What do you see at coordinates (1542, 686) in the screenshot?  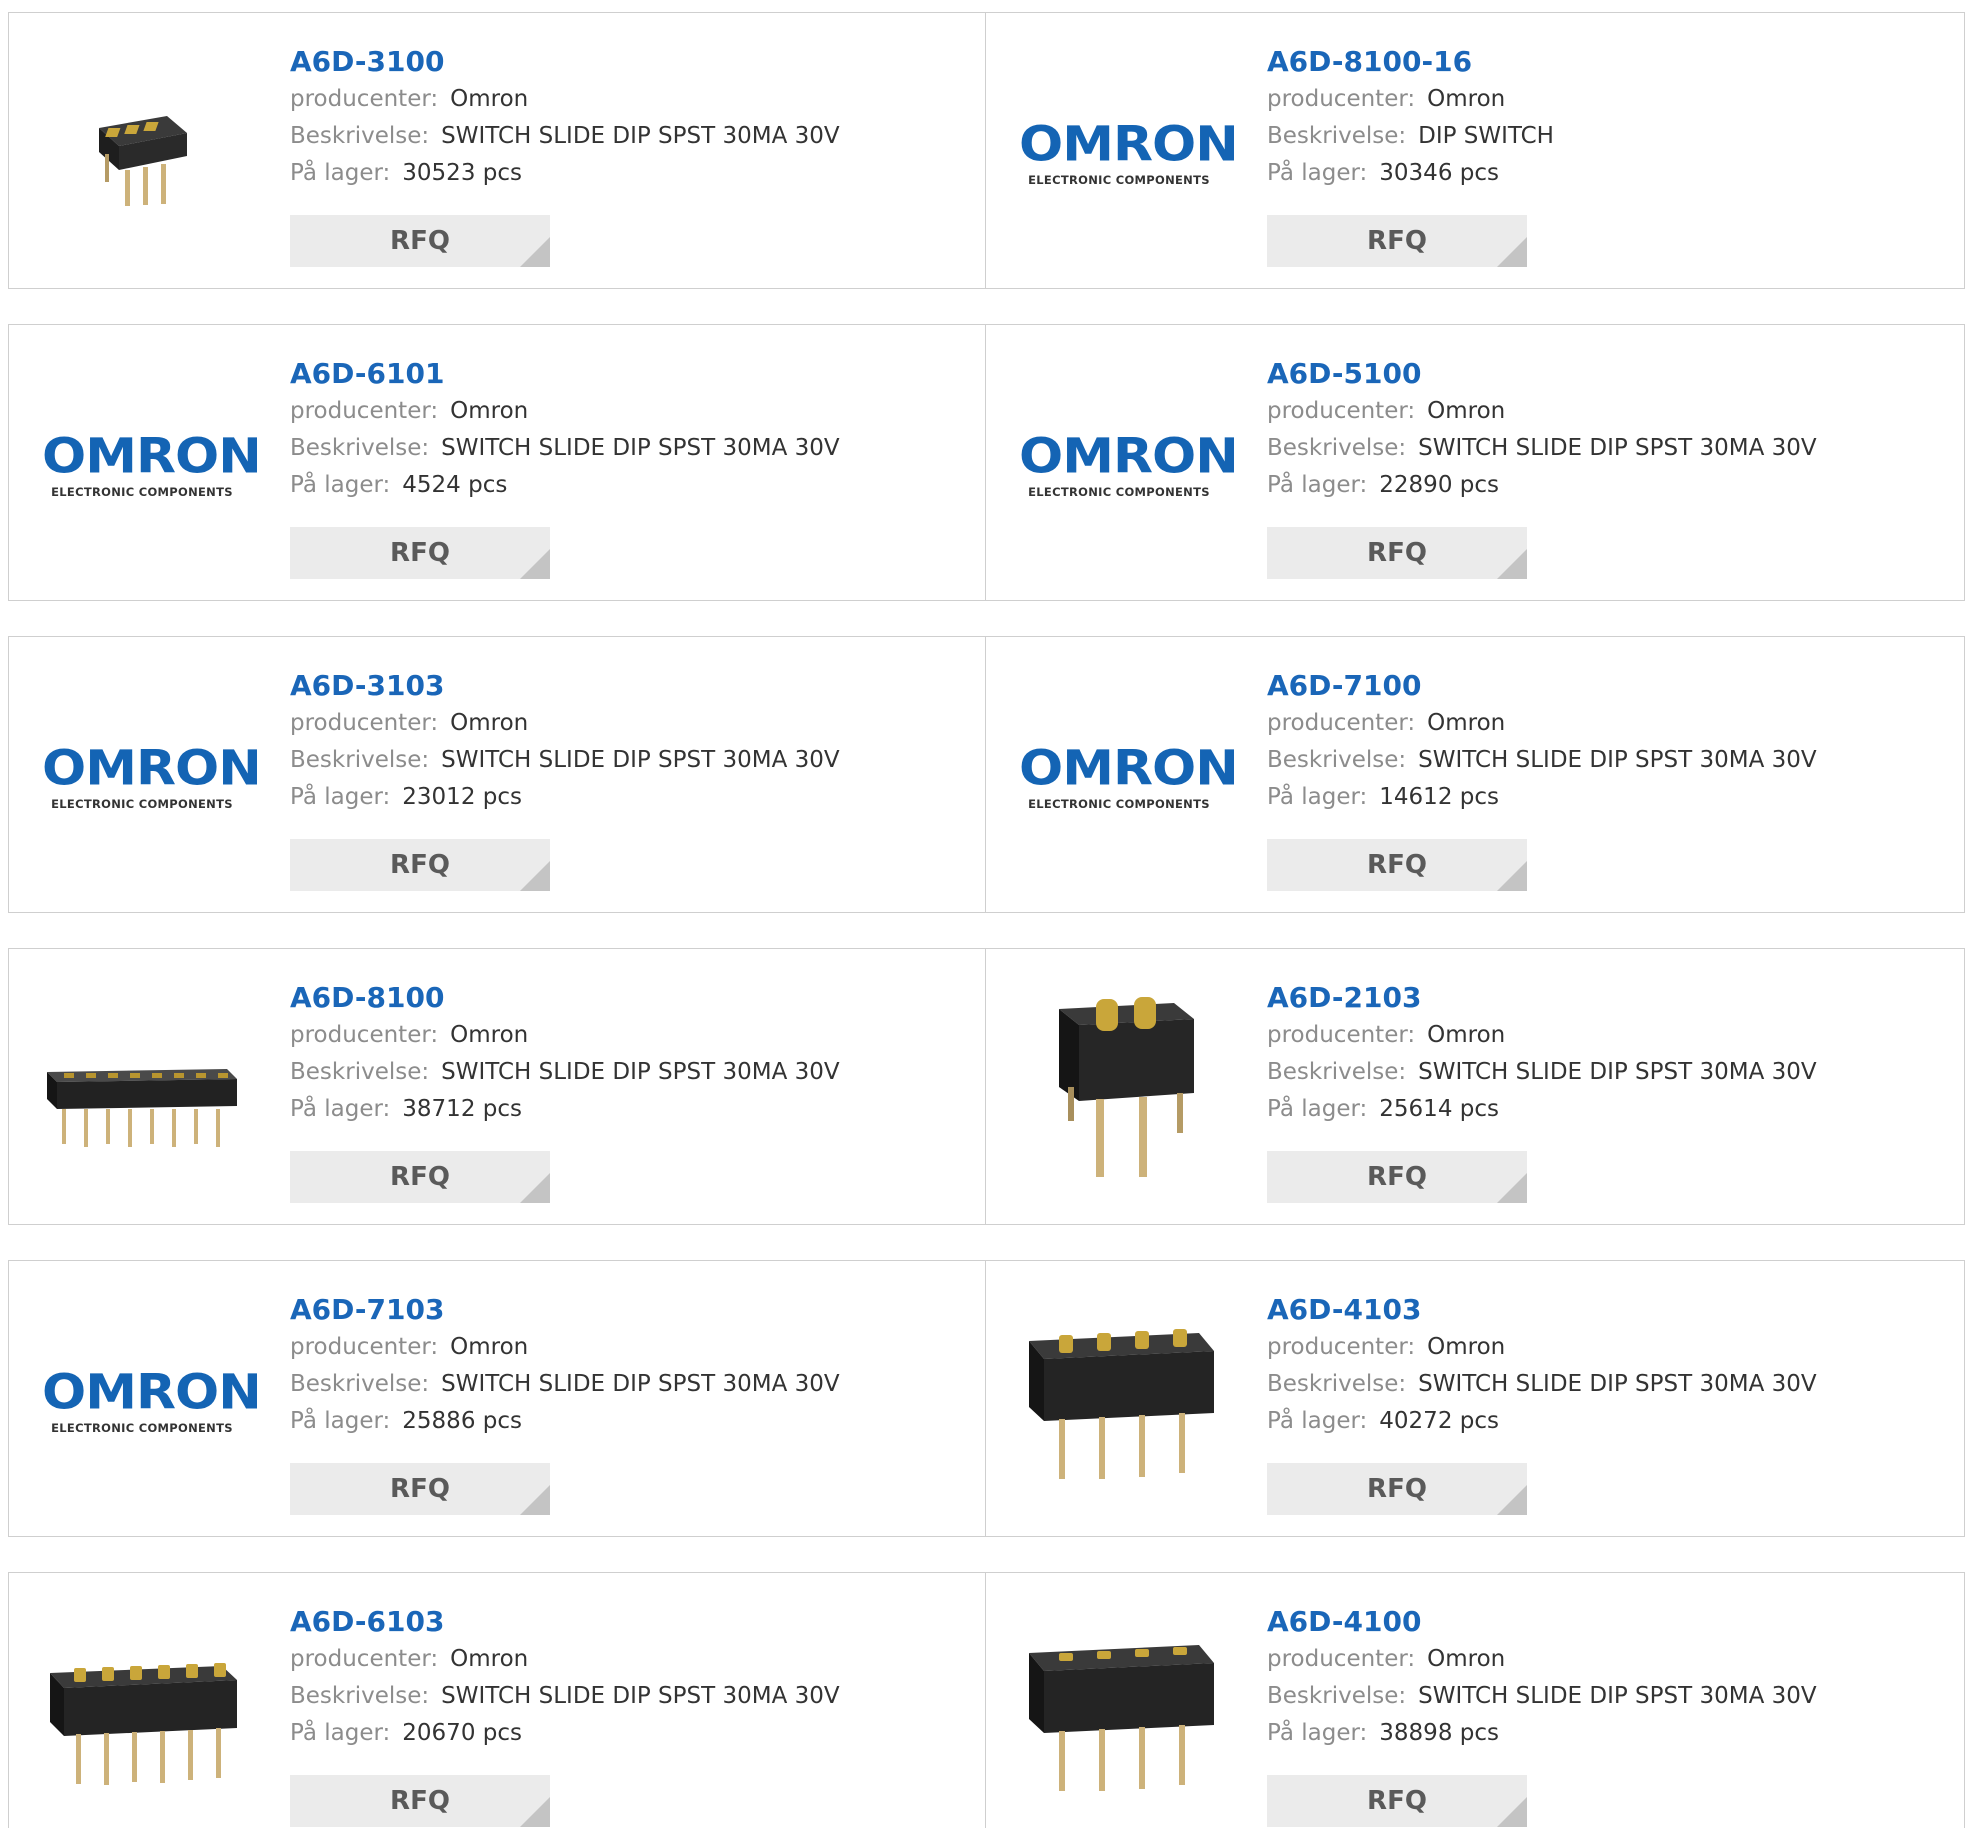 I see `product-part-number-link: A6D-7100` at bounding box center [1542, 686].